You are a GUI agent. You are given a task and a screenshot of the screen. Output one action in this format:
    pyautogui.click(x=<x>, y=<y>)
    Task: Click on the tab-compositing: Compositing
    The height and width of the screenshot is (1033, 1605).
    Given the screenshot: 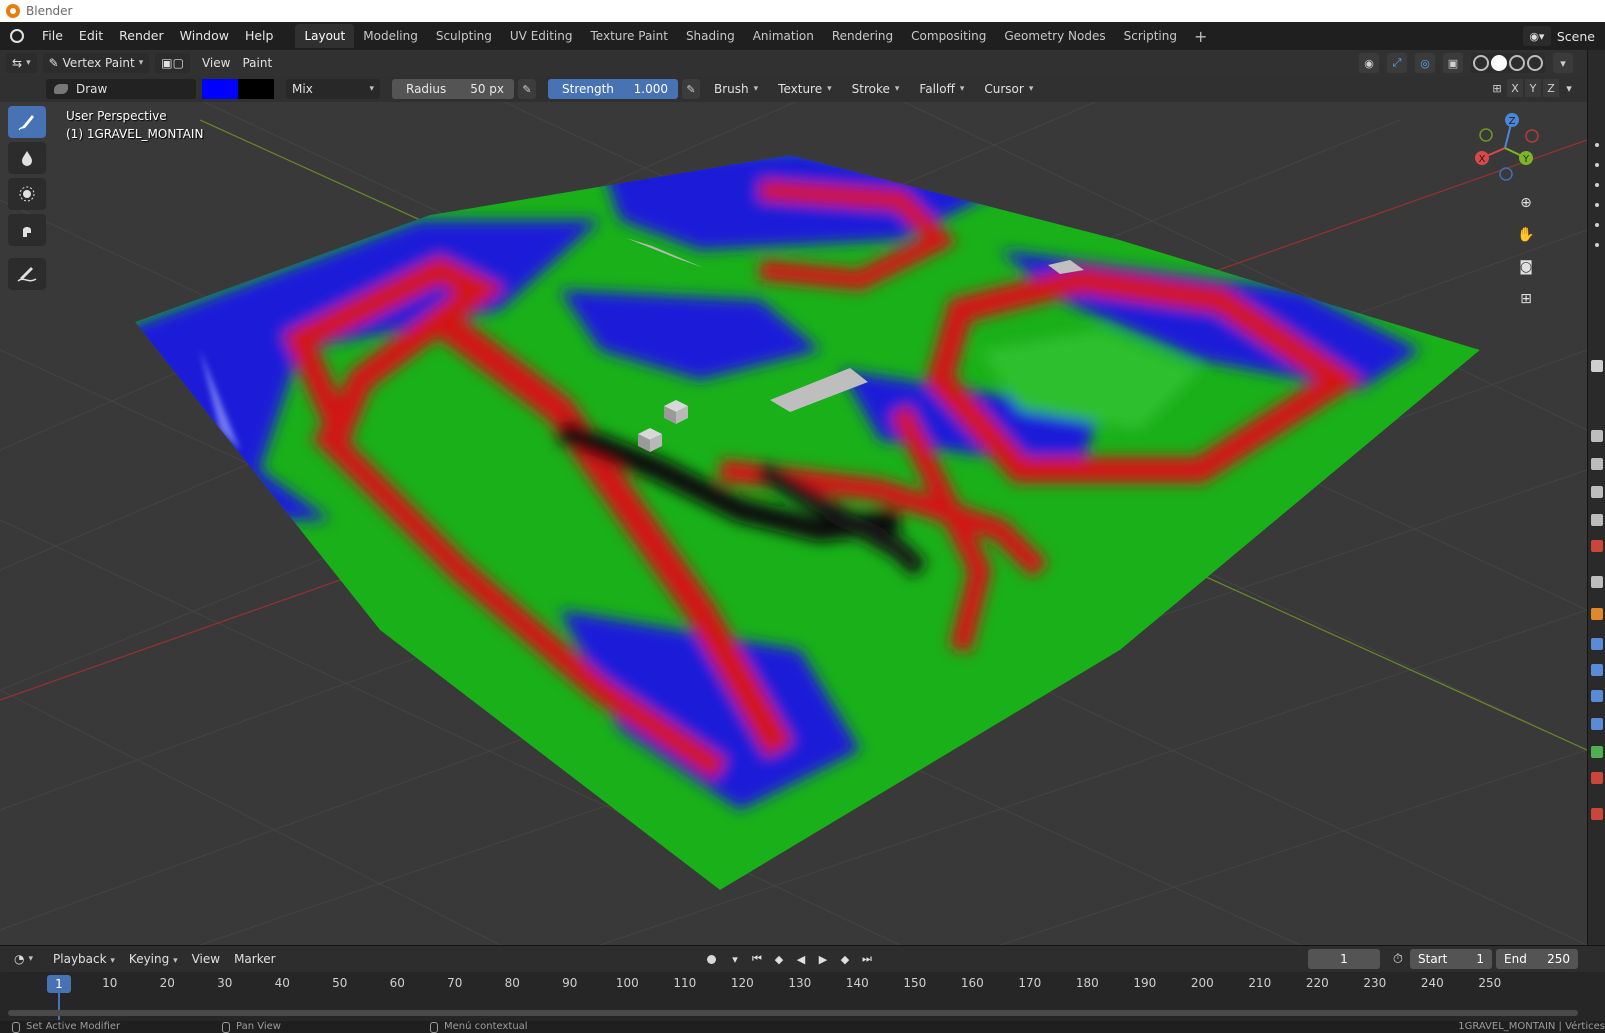 What is the action you would take?
    pyautogui.click(x=948, y=36)
    